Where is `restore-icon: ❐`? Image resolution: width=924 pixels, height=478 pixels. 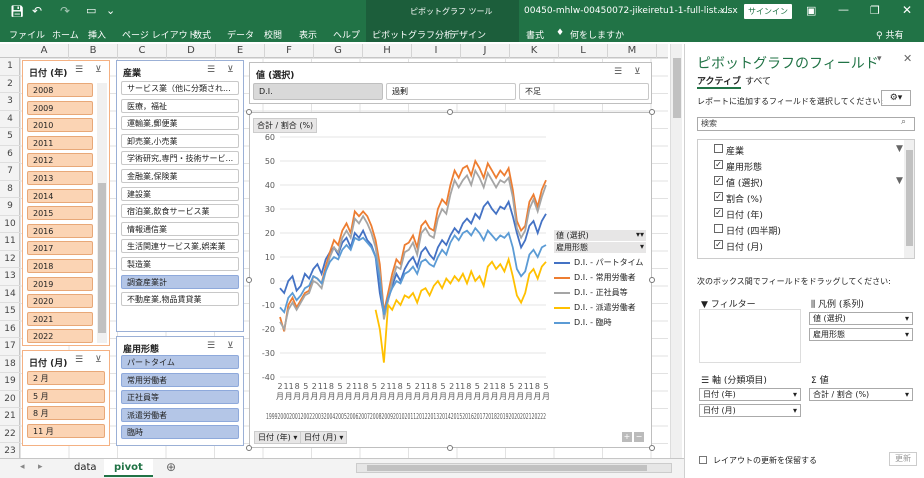
restore-icon: ❐ is located at coordinates (875, 10).